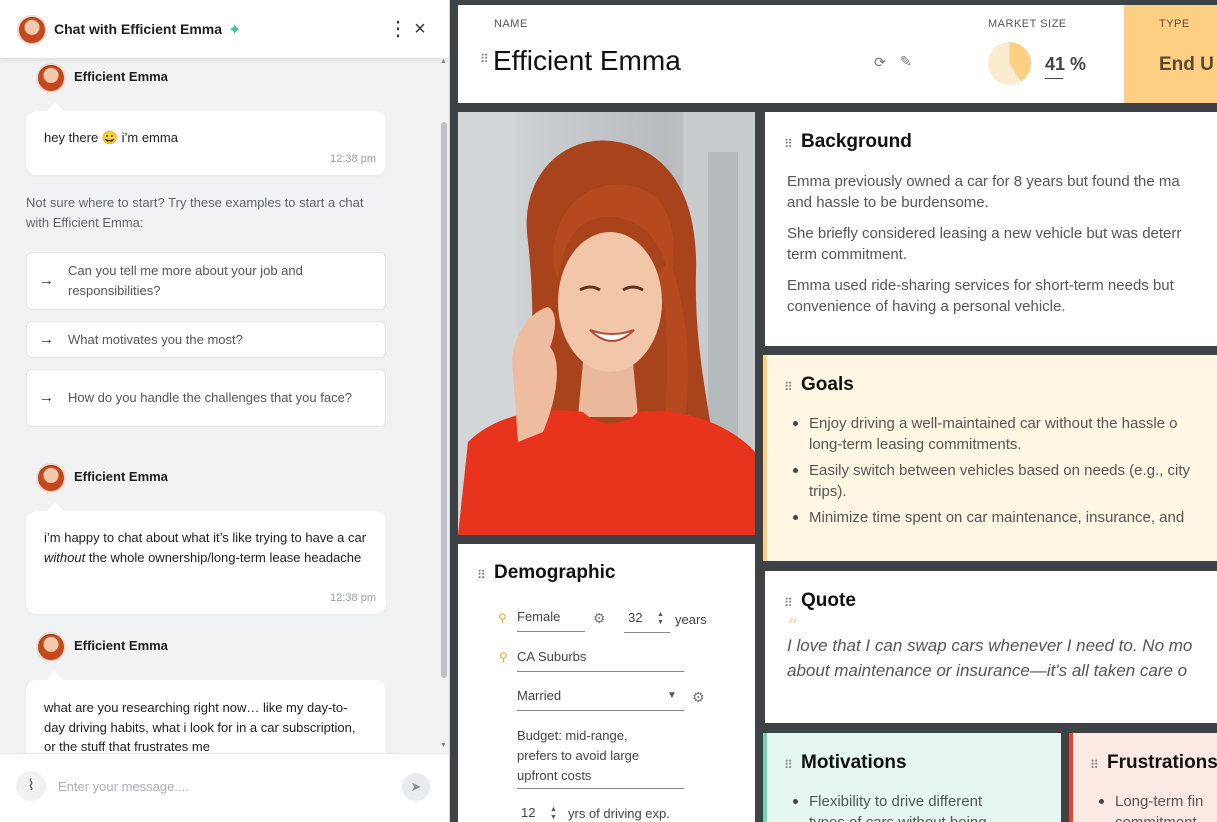 The height and width of the screenshot is (822, 1217). Describe the element at coordinates (31, 786) in the screenshot. I see `paperclip-icon: ⌇` at that location.